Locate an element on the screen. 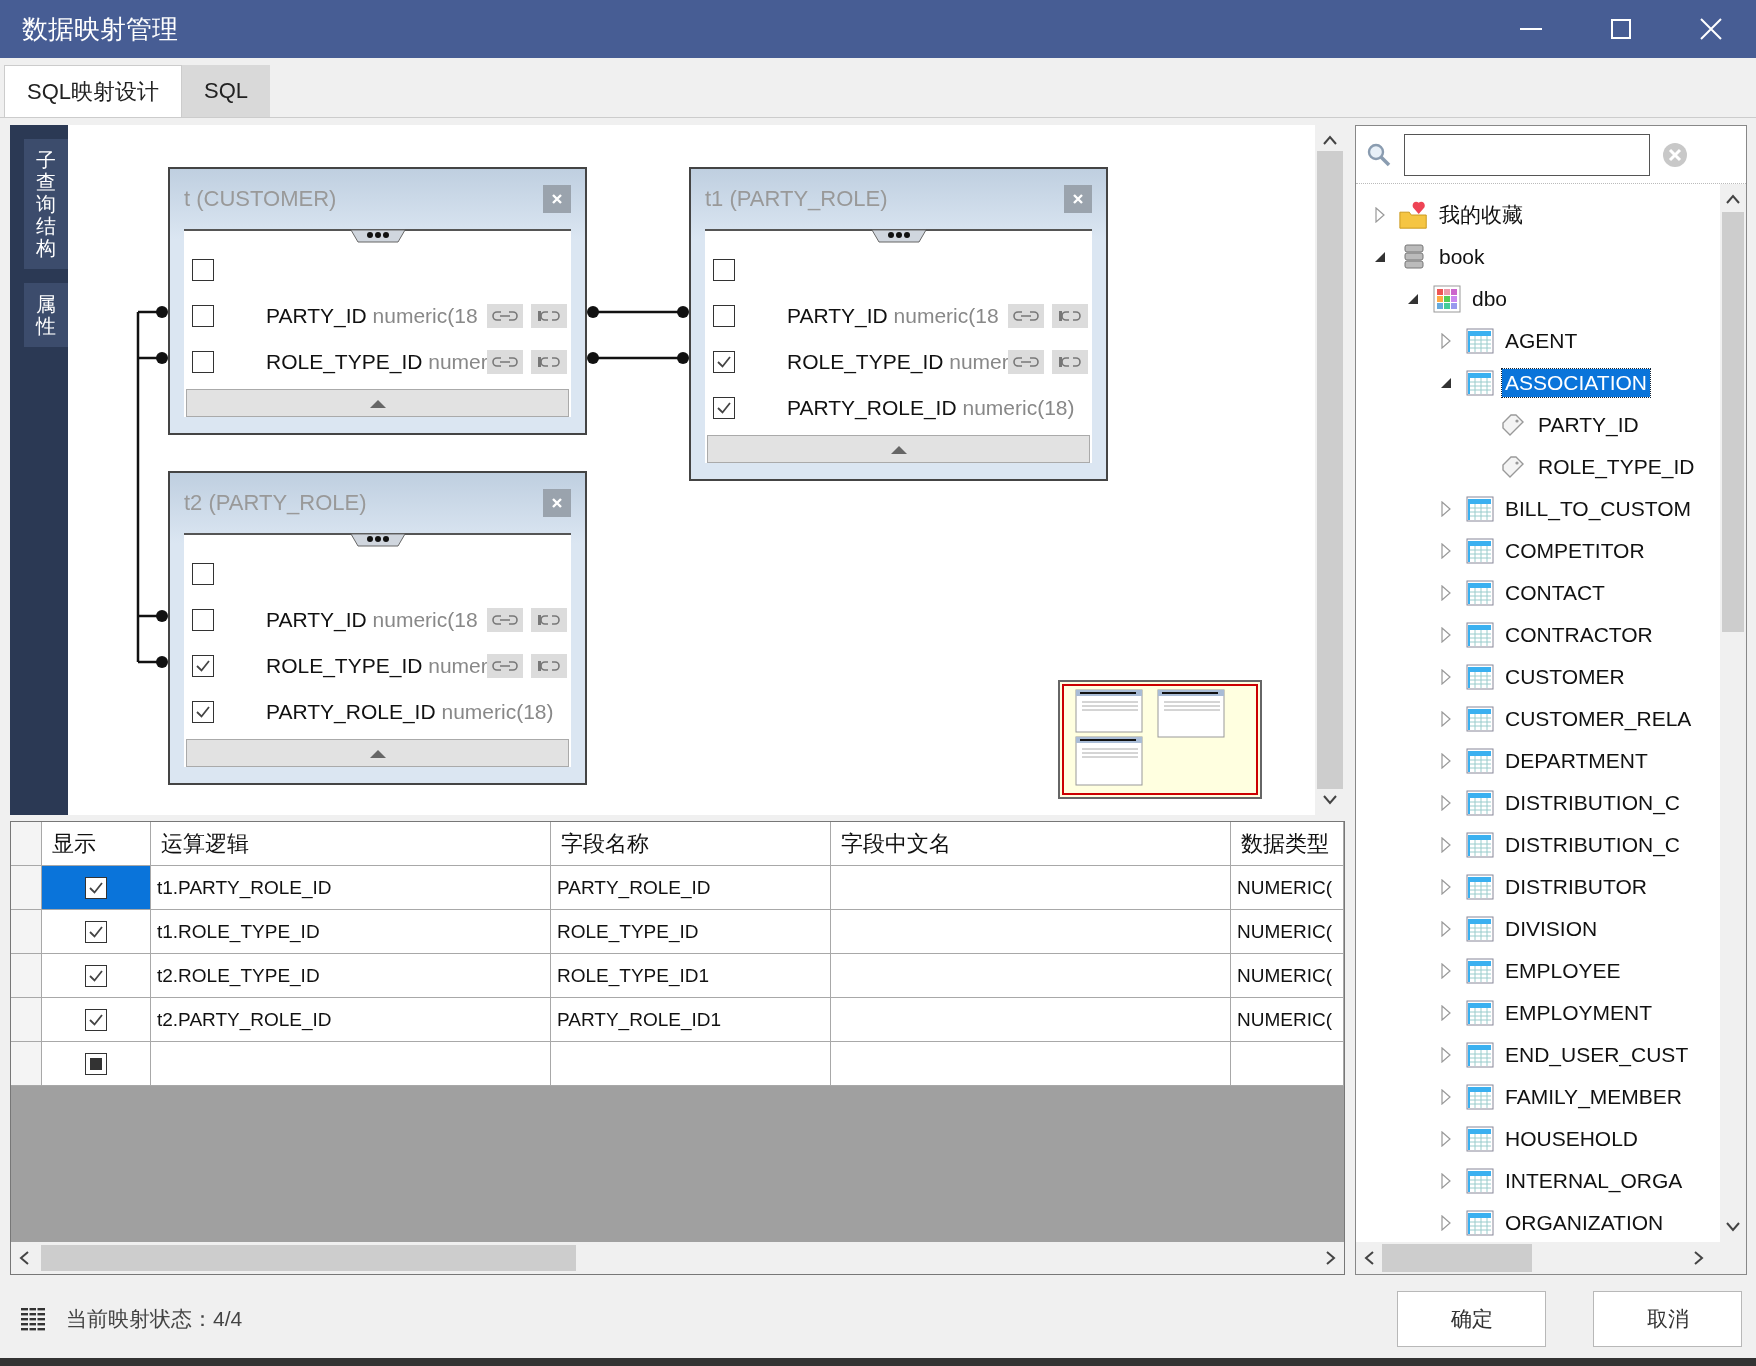  tree-item: CUSTOMER is located at coordinates (1565, 677).